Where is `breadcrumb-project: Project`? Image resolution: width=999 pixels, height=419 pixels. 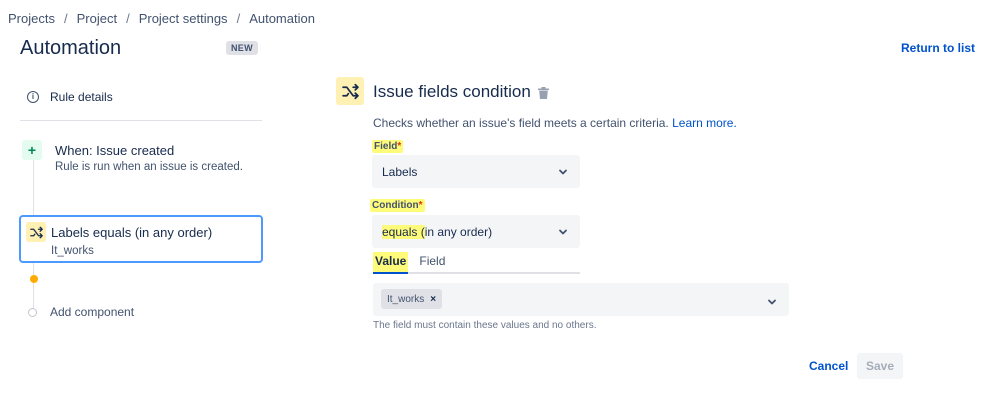 breadcrumb-project: Project is located at coordinates (97, 18).